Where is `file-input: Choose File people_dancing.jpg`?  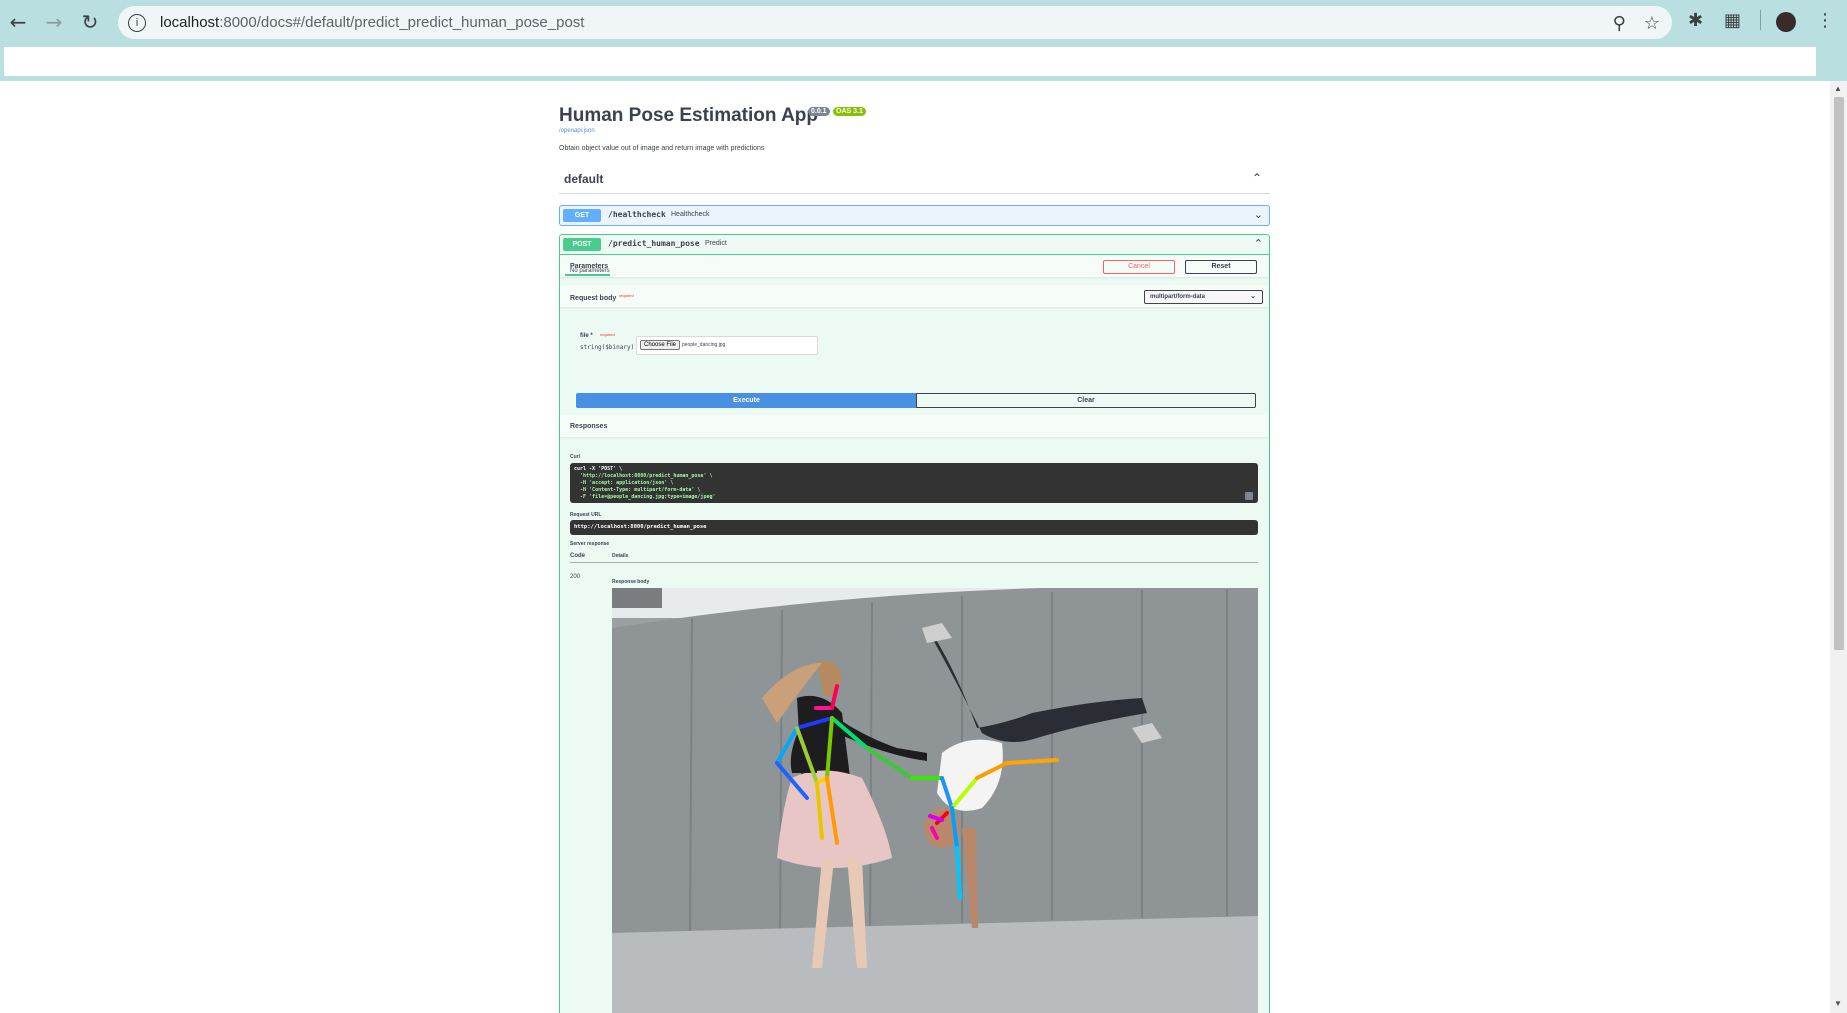 file-input: Choose File people_dancing.jpg is located at coordinates (727, 345).